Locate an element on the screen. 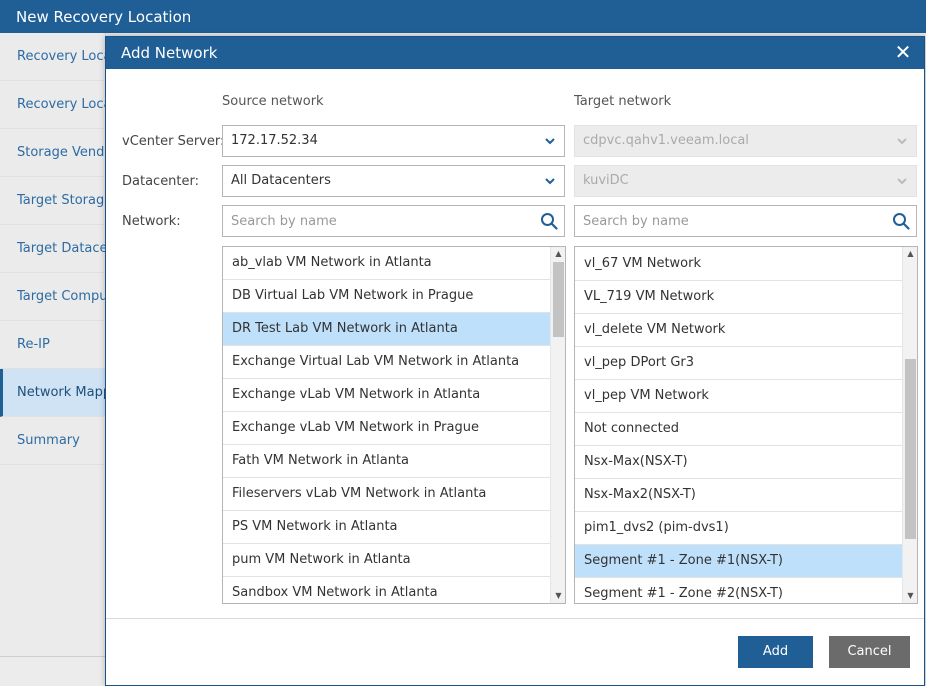 The width and height of the screenshot is (926, 686). target-datacenter-select: kuviDC is located at coordinates (745, 181).